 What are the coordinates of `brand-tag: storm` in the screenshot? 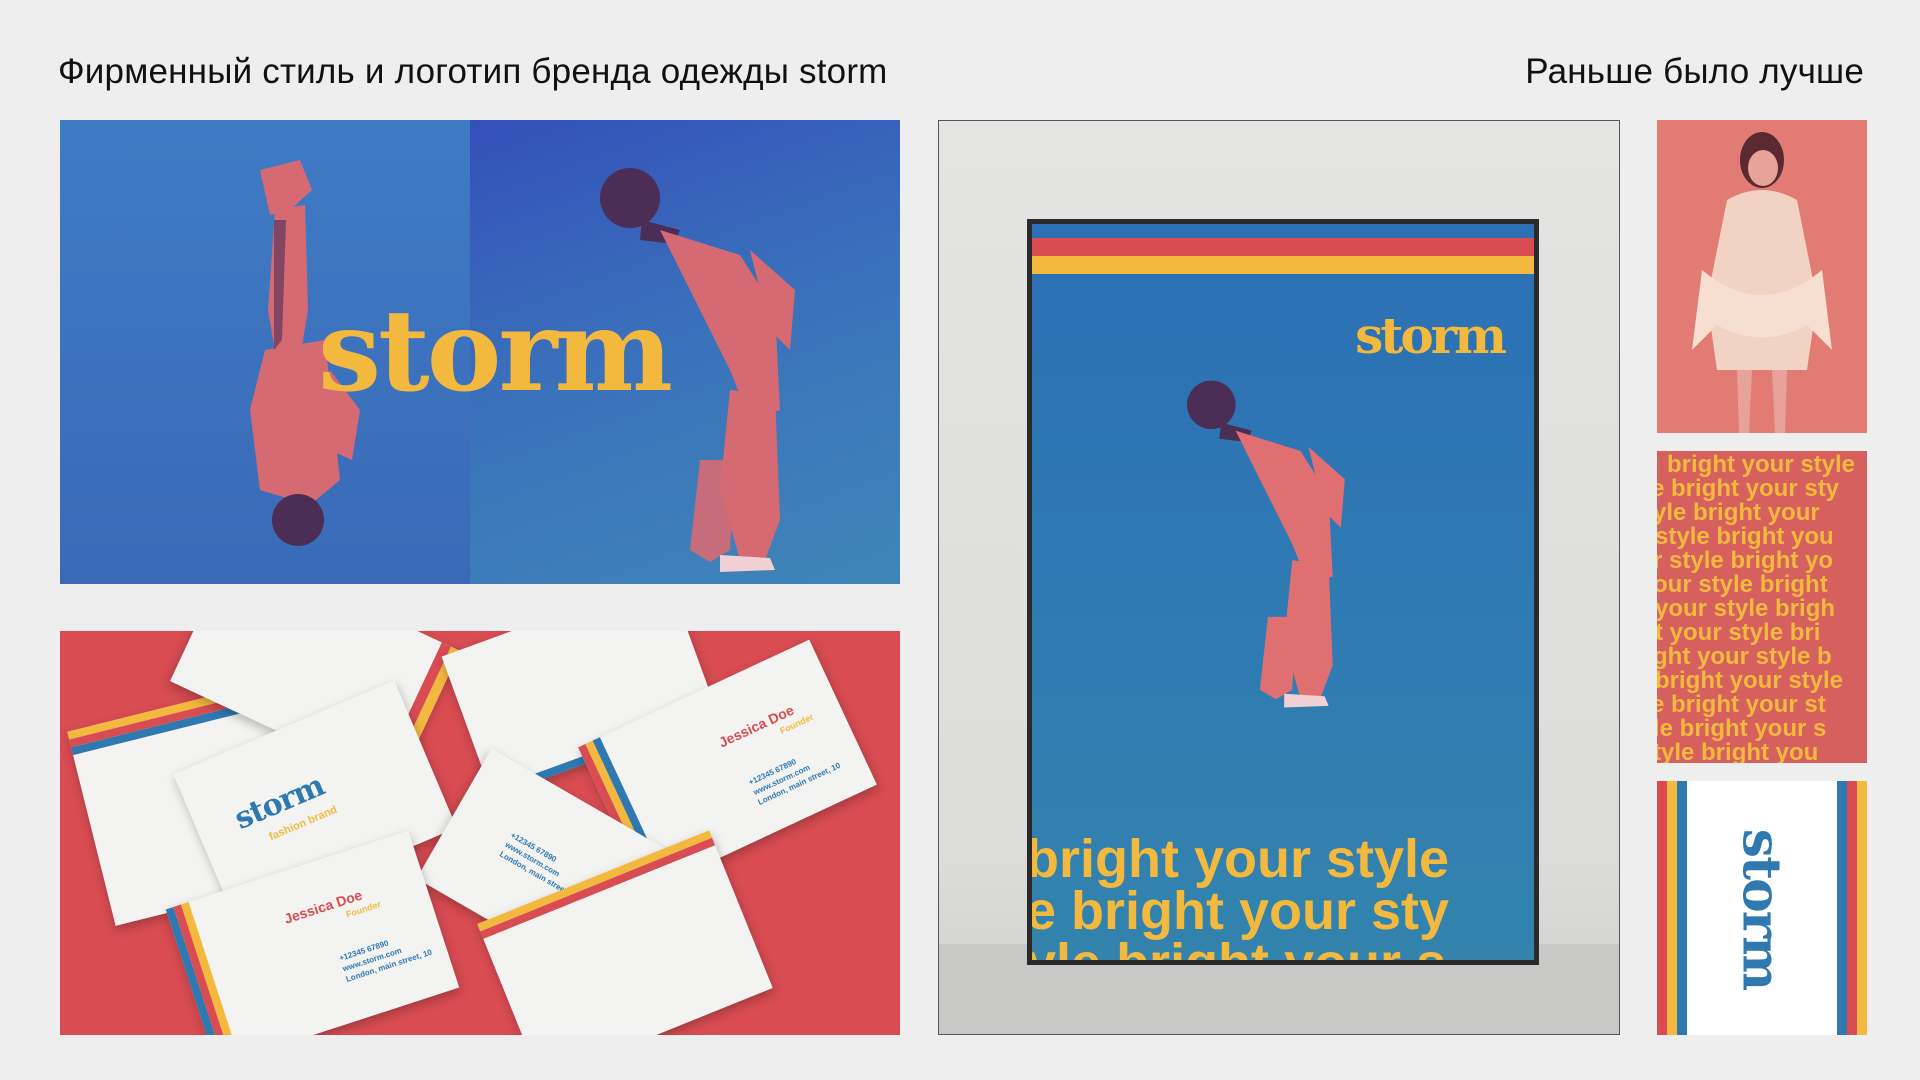 It's located at (1762, 908).